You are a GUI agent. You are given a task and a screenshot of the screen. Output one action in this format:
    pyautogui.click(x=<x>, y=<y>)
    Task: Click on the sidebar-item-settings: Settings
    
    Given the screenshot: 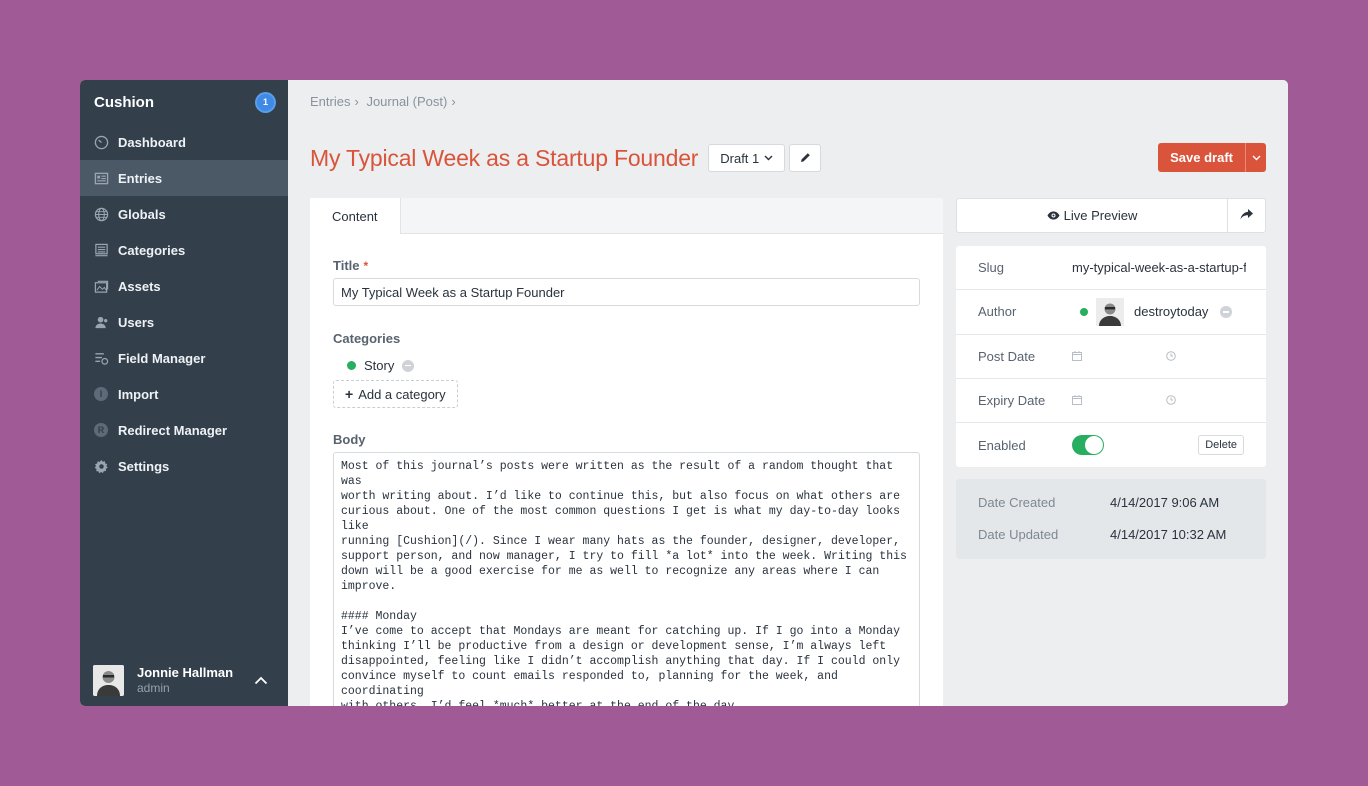 What is the action you would take?
    pyautogui.click(x=184, y=466)
    